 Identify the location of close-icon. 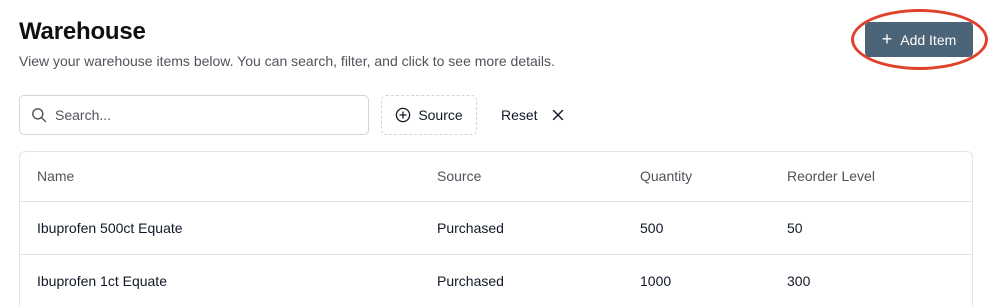
(557, 115).